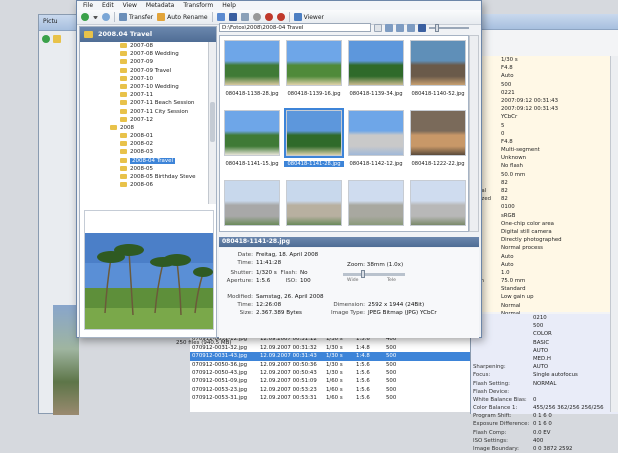 The width and height of the screenshot is (618, 453). I want to click on tree-item: 2007-09 Travel, so click(145, 71).